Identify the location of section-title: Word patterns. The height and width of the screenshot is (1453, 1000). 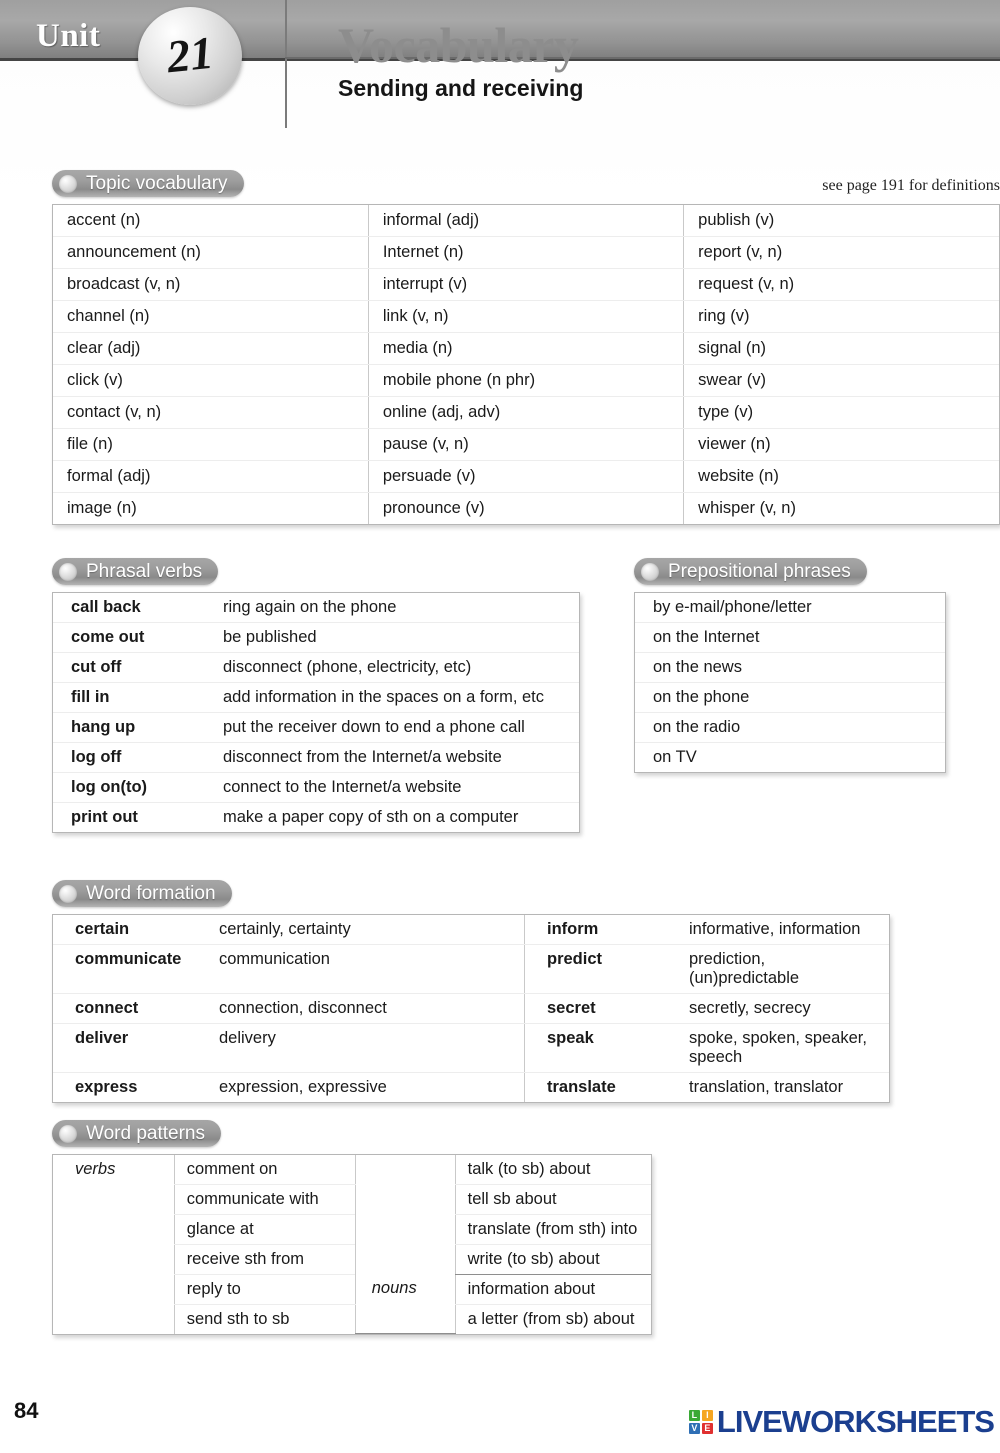
(145, 1133).